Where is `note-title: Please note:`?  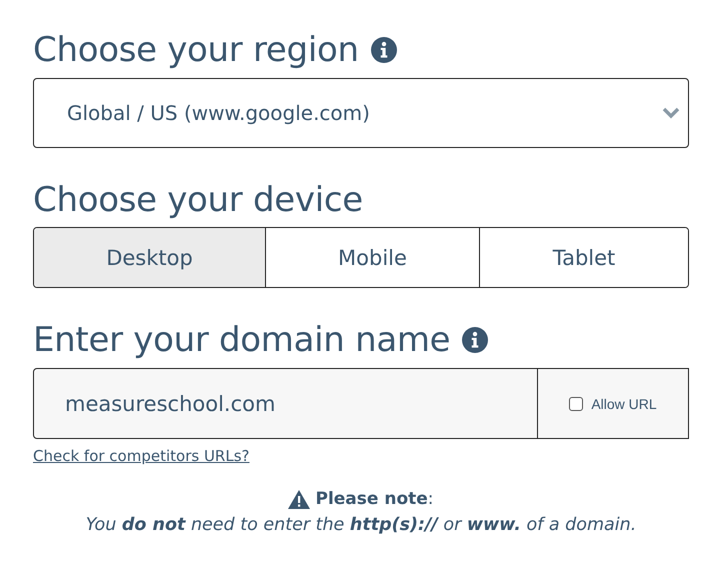 note-title: Please note: is located at coordinates (374, 499).